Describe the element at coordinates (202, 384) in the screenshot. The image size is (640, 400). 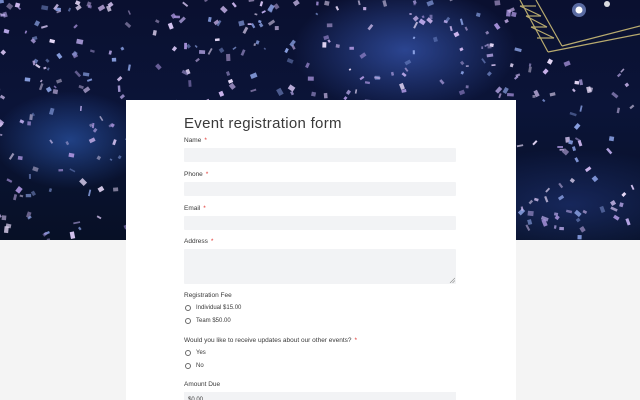
I see `amount-due-label: Amount Due` at that location.